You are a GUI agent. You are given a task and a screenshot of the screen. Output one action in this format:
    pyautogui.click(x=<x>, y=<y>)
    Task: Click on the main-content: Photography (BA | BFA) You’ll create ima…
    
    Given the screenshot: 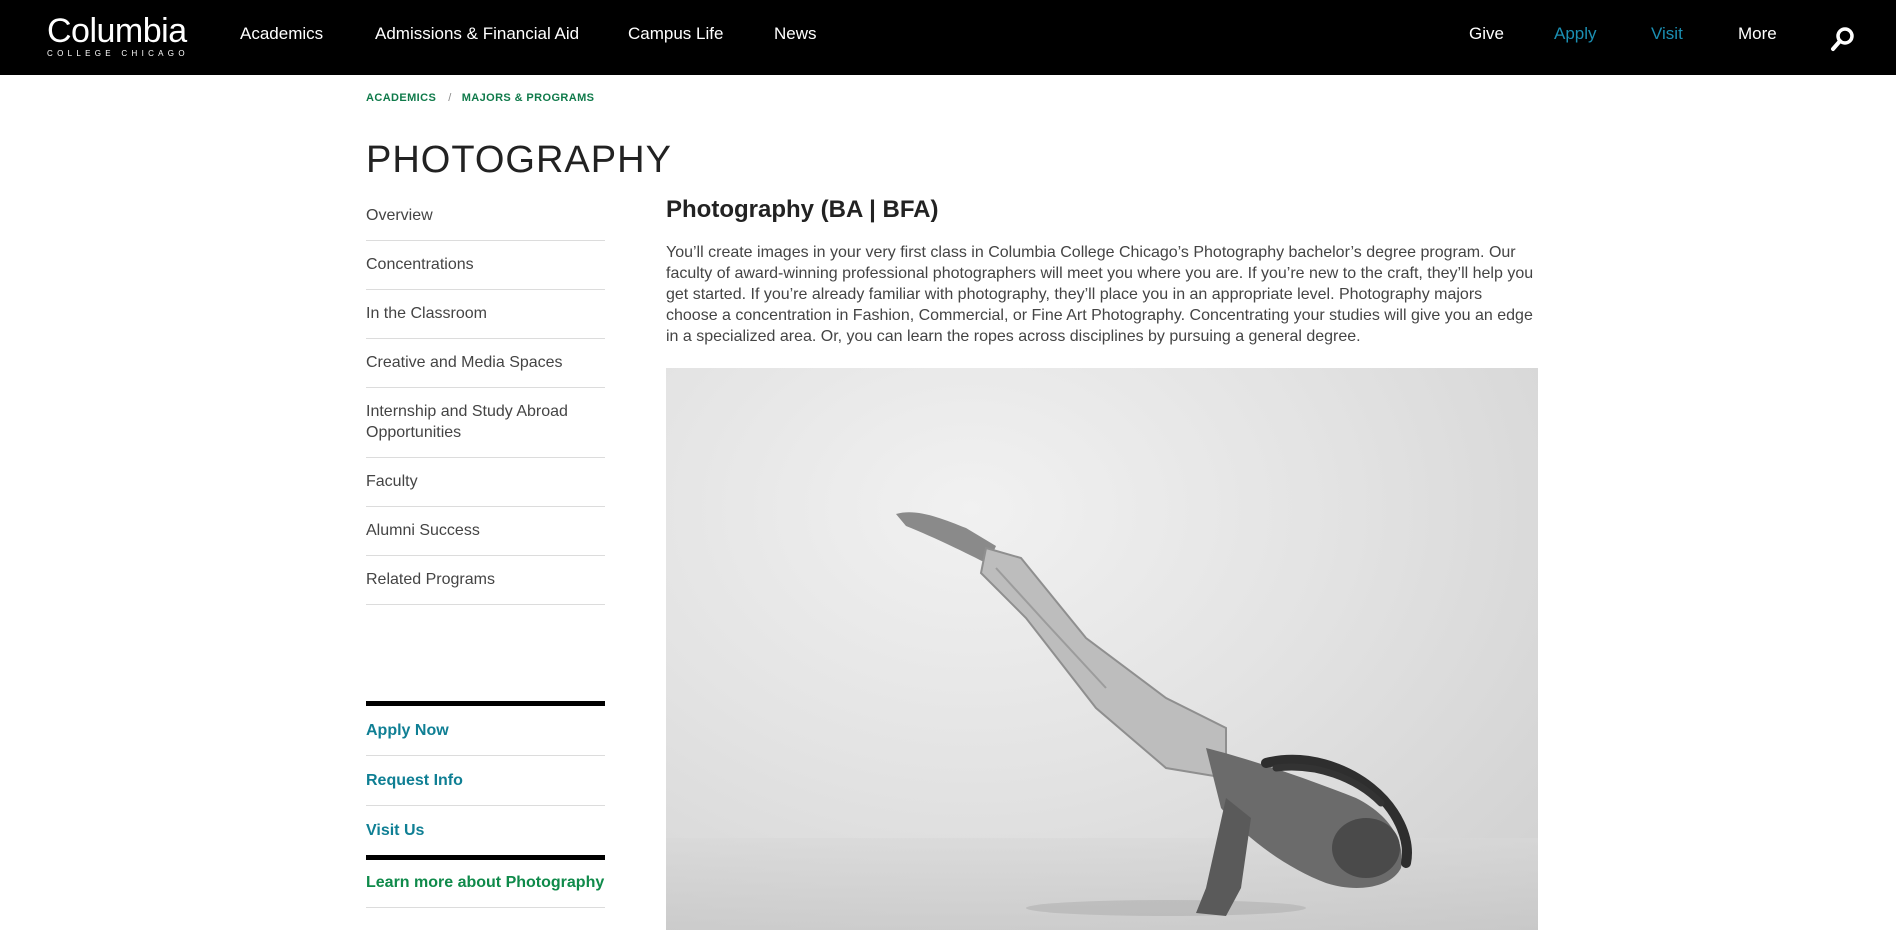 What is the action you would take?
    pyautogui.click(x=1102, y=268)
    